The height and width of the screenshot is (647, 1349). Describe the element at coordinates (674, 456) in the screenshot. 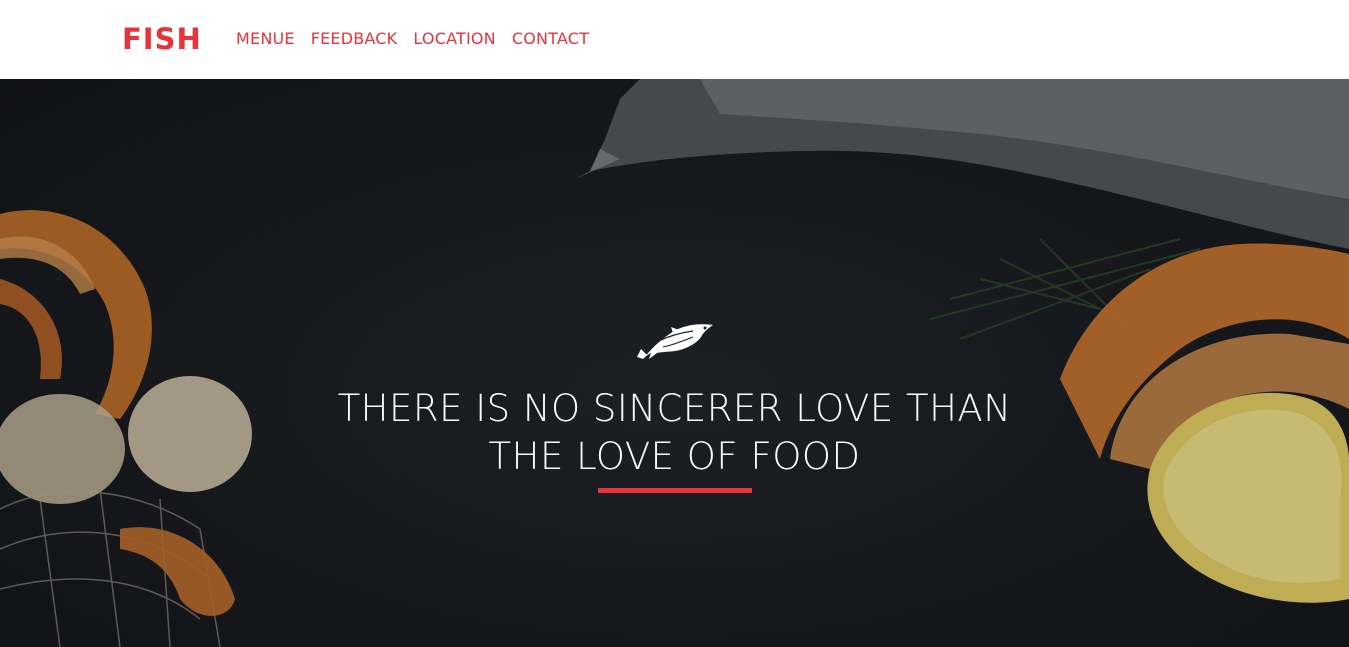

I see `hero-headline-line2: THE LOVE OF FOOD` at that location.